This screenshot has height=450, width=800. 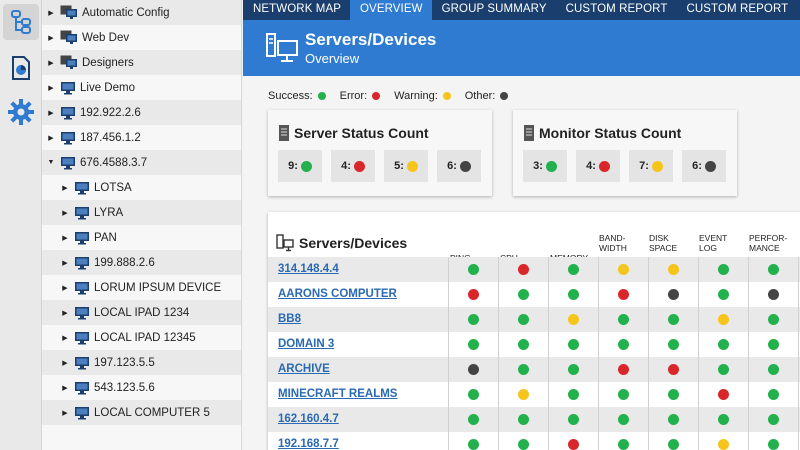 I want to click on column-header: EVENT LOG, so click(x=713, y=243).